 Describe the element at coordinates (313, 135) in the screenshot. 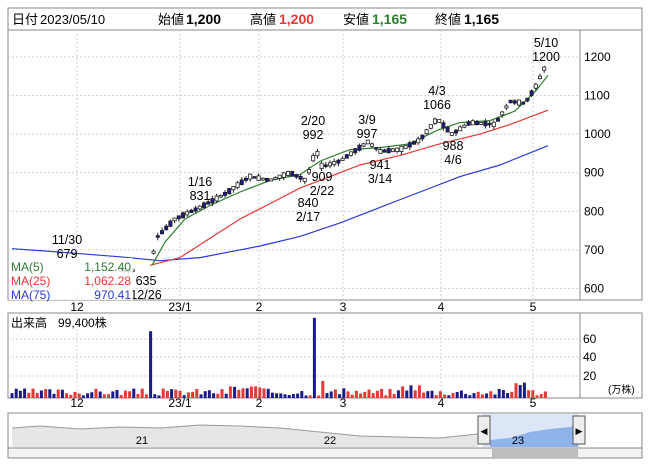

I see `price-annotation-text: 992` at that location.